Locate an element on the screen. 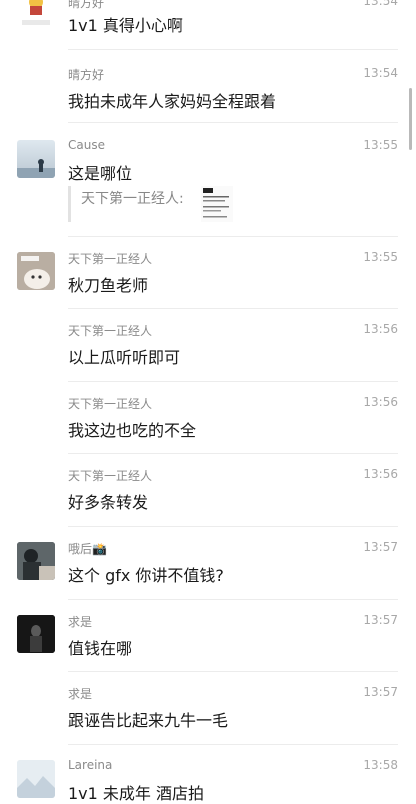  sender-name: 哦后📸 is located at coordinates (87, 549).